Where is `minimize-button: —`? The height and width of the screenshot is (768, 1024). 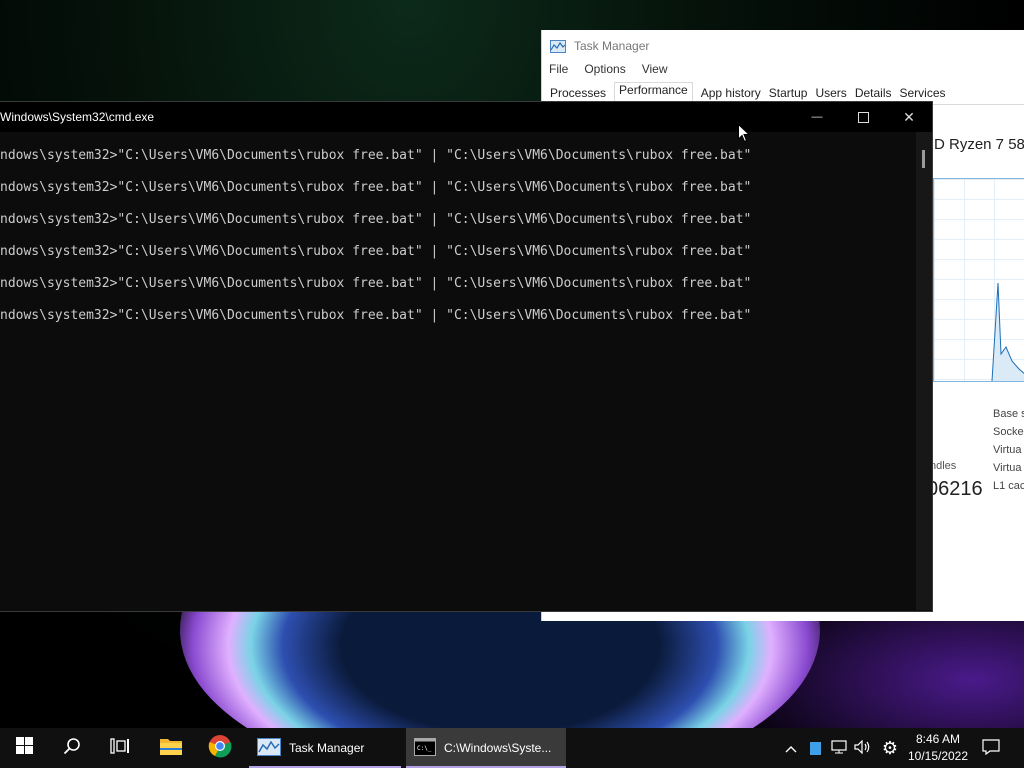 minimize-button: — is located at coordinates (817, 117).